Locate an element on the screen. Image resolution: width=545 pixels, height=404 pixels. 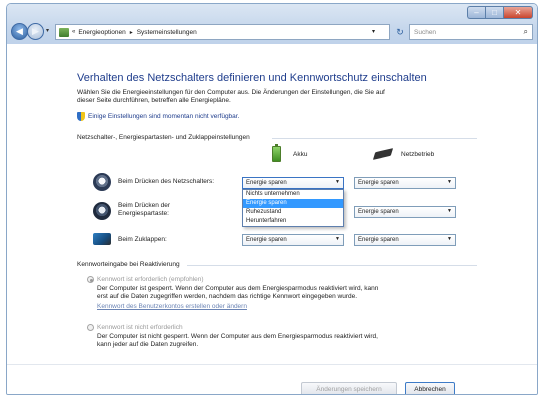
ac-column-header: Netzbetrieb is located at coordinates (403, 154).